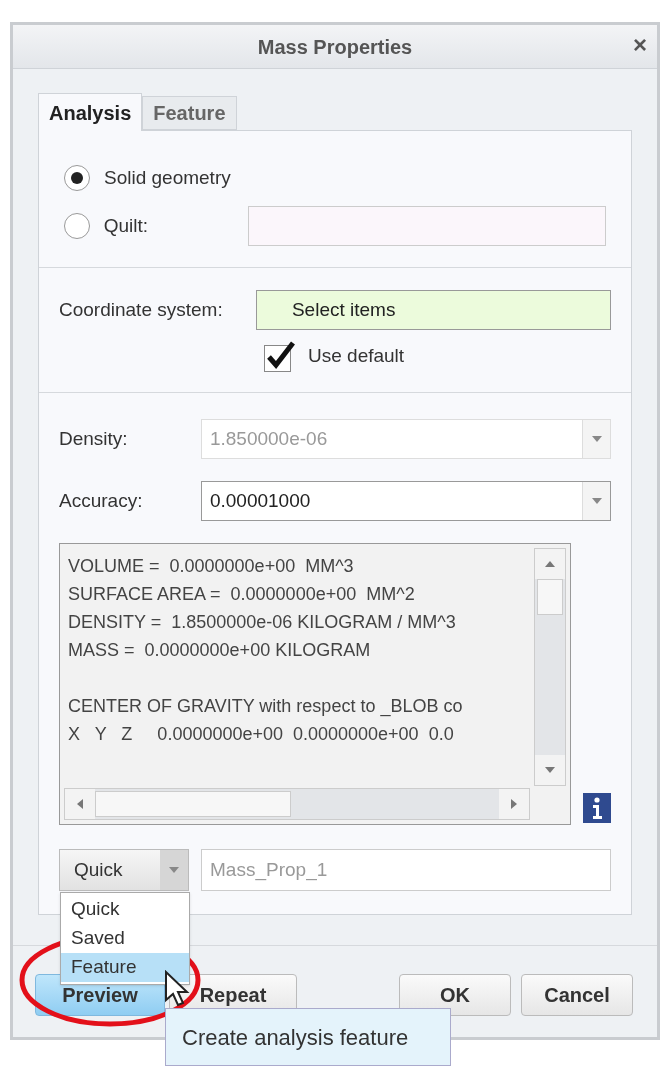 Image resolution: width=662 pixels, height=1066 pixels. Describe the element at coordinates (550, 770) in the screenshot. I see `scroll-down-icon` at that location.